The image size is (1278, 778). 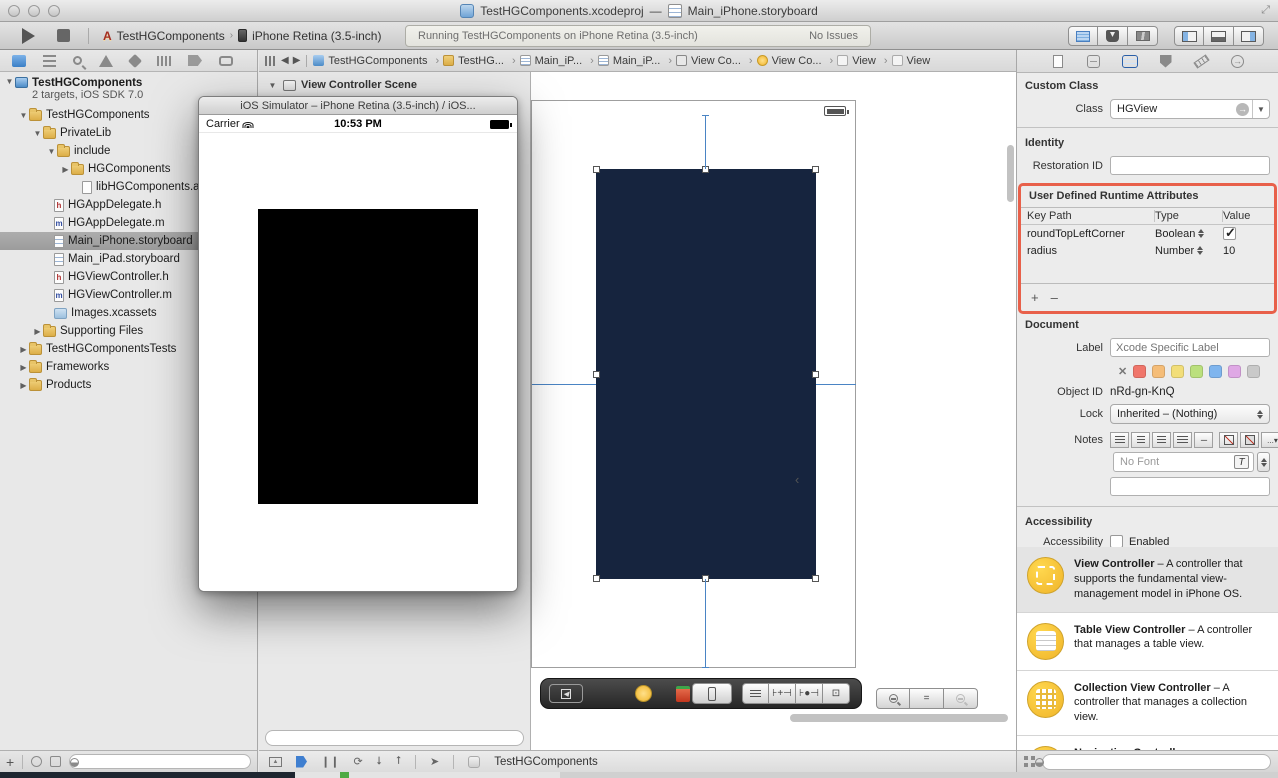 What do you see at coordinates (1241, 462) in the screenshot?
I see `font-picker-icon: T` at bounding box center [1241, 462].